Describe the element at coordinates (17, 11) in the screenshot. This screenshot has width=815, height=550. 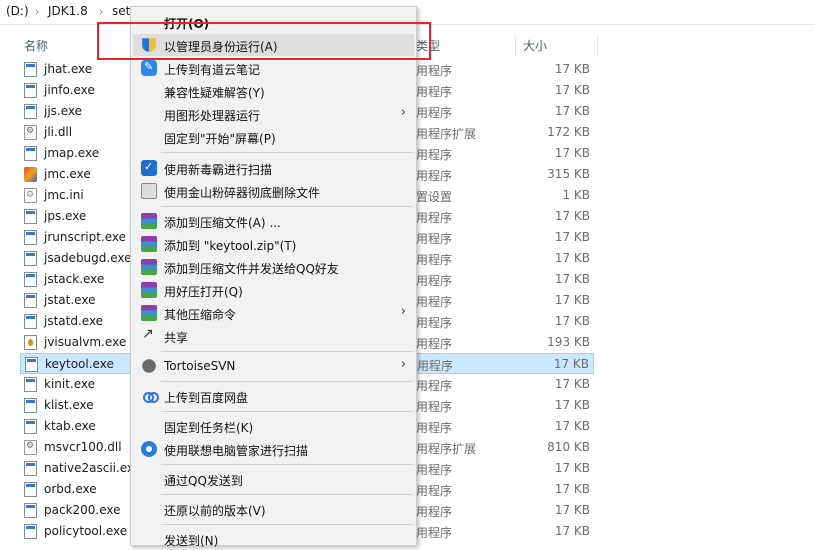
I see `breadcrumb-drive: (D:)` at that location.